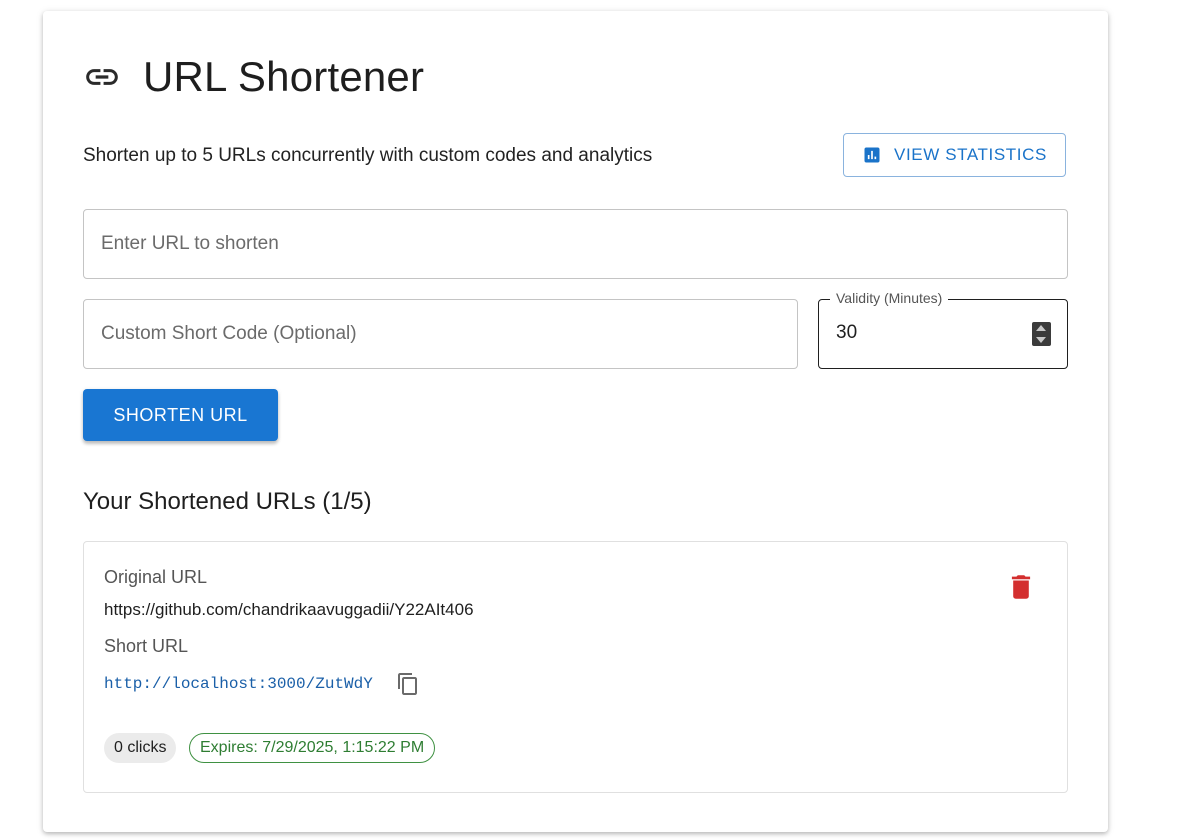  I want to click on custom-code-input, so click(440, 334).